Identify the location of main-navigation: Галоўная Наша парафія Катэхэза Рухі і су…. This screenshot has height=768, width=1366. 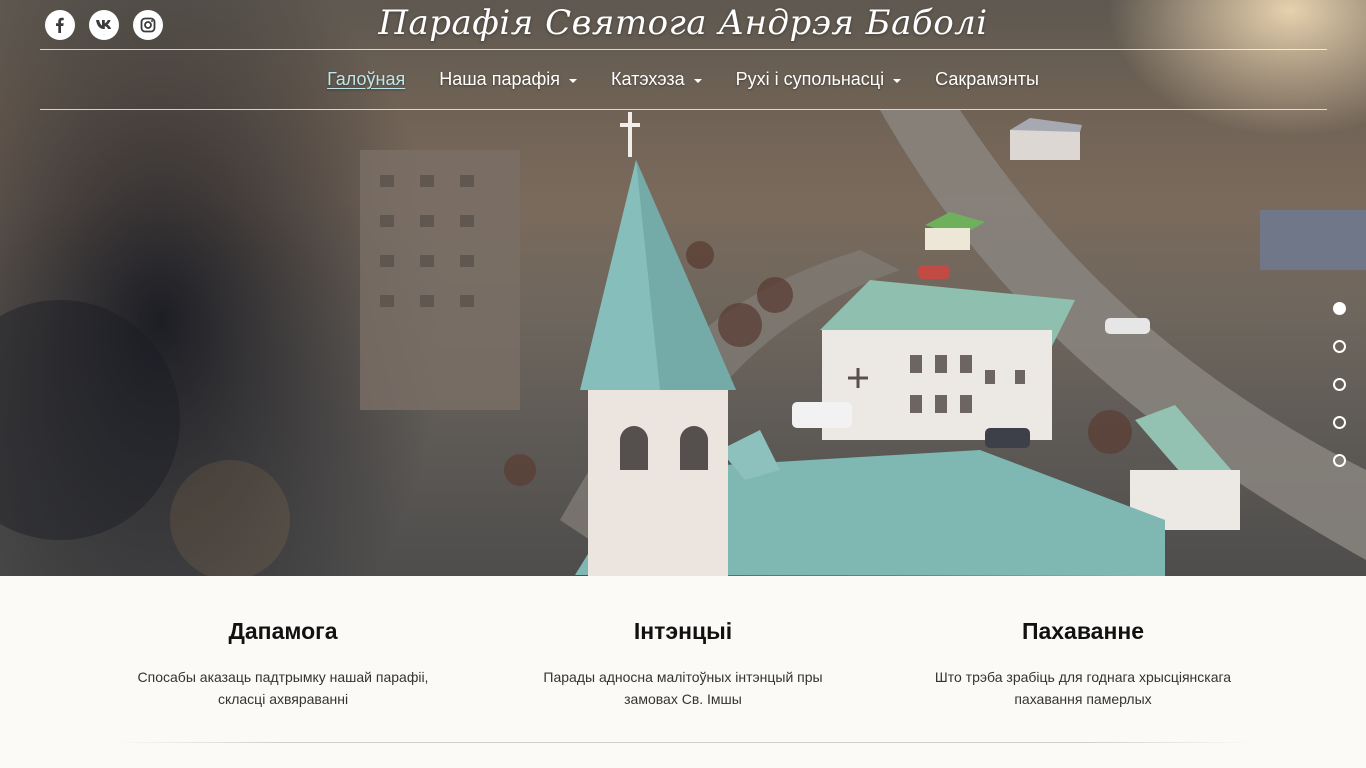
(683, 79).